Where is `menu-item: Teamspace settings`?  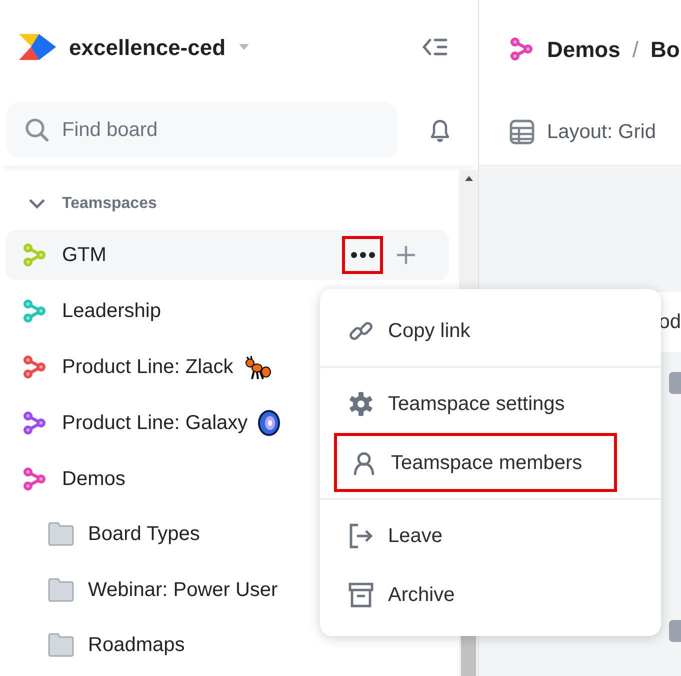
menu-item: Teamspace settings is located at coordinates (490, 403).